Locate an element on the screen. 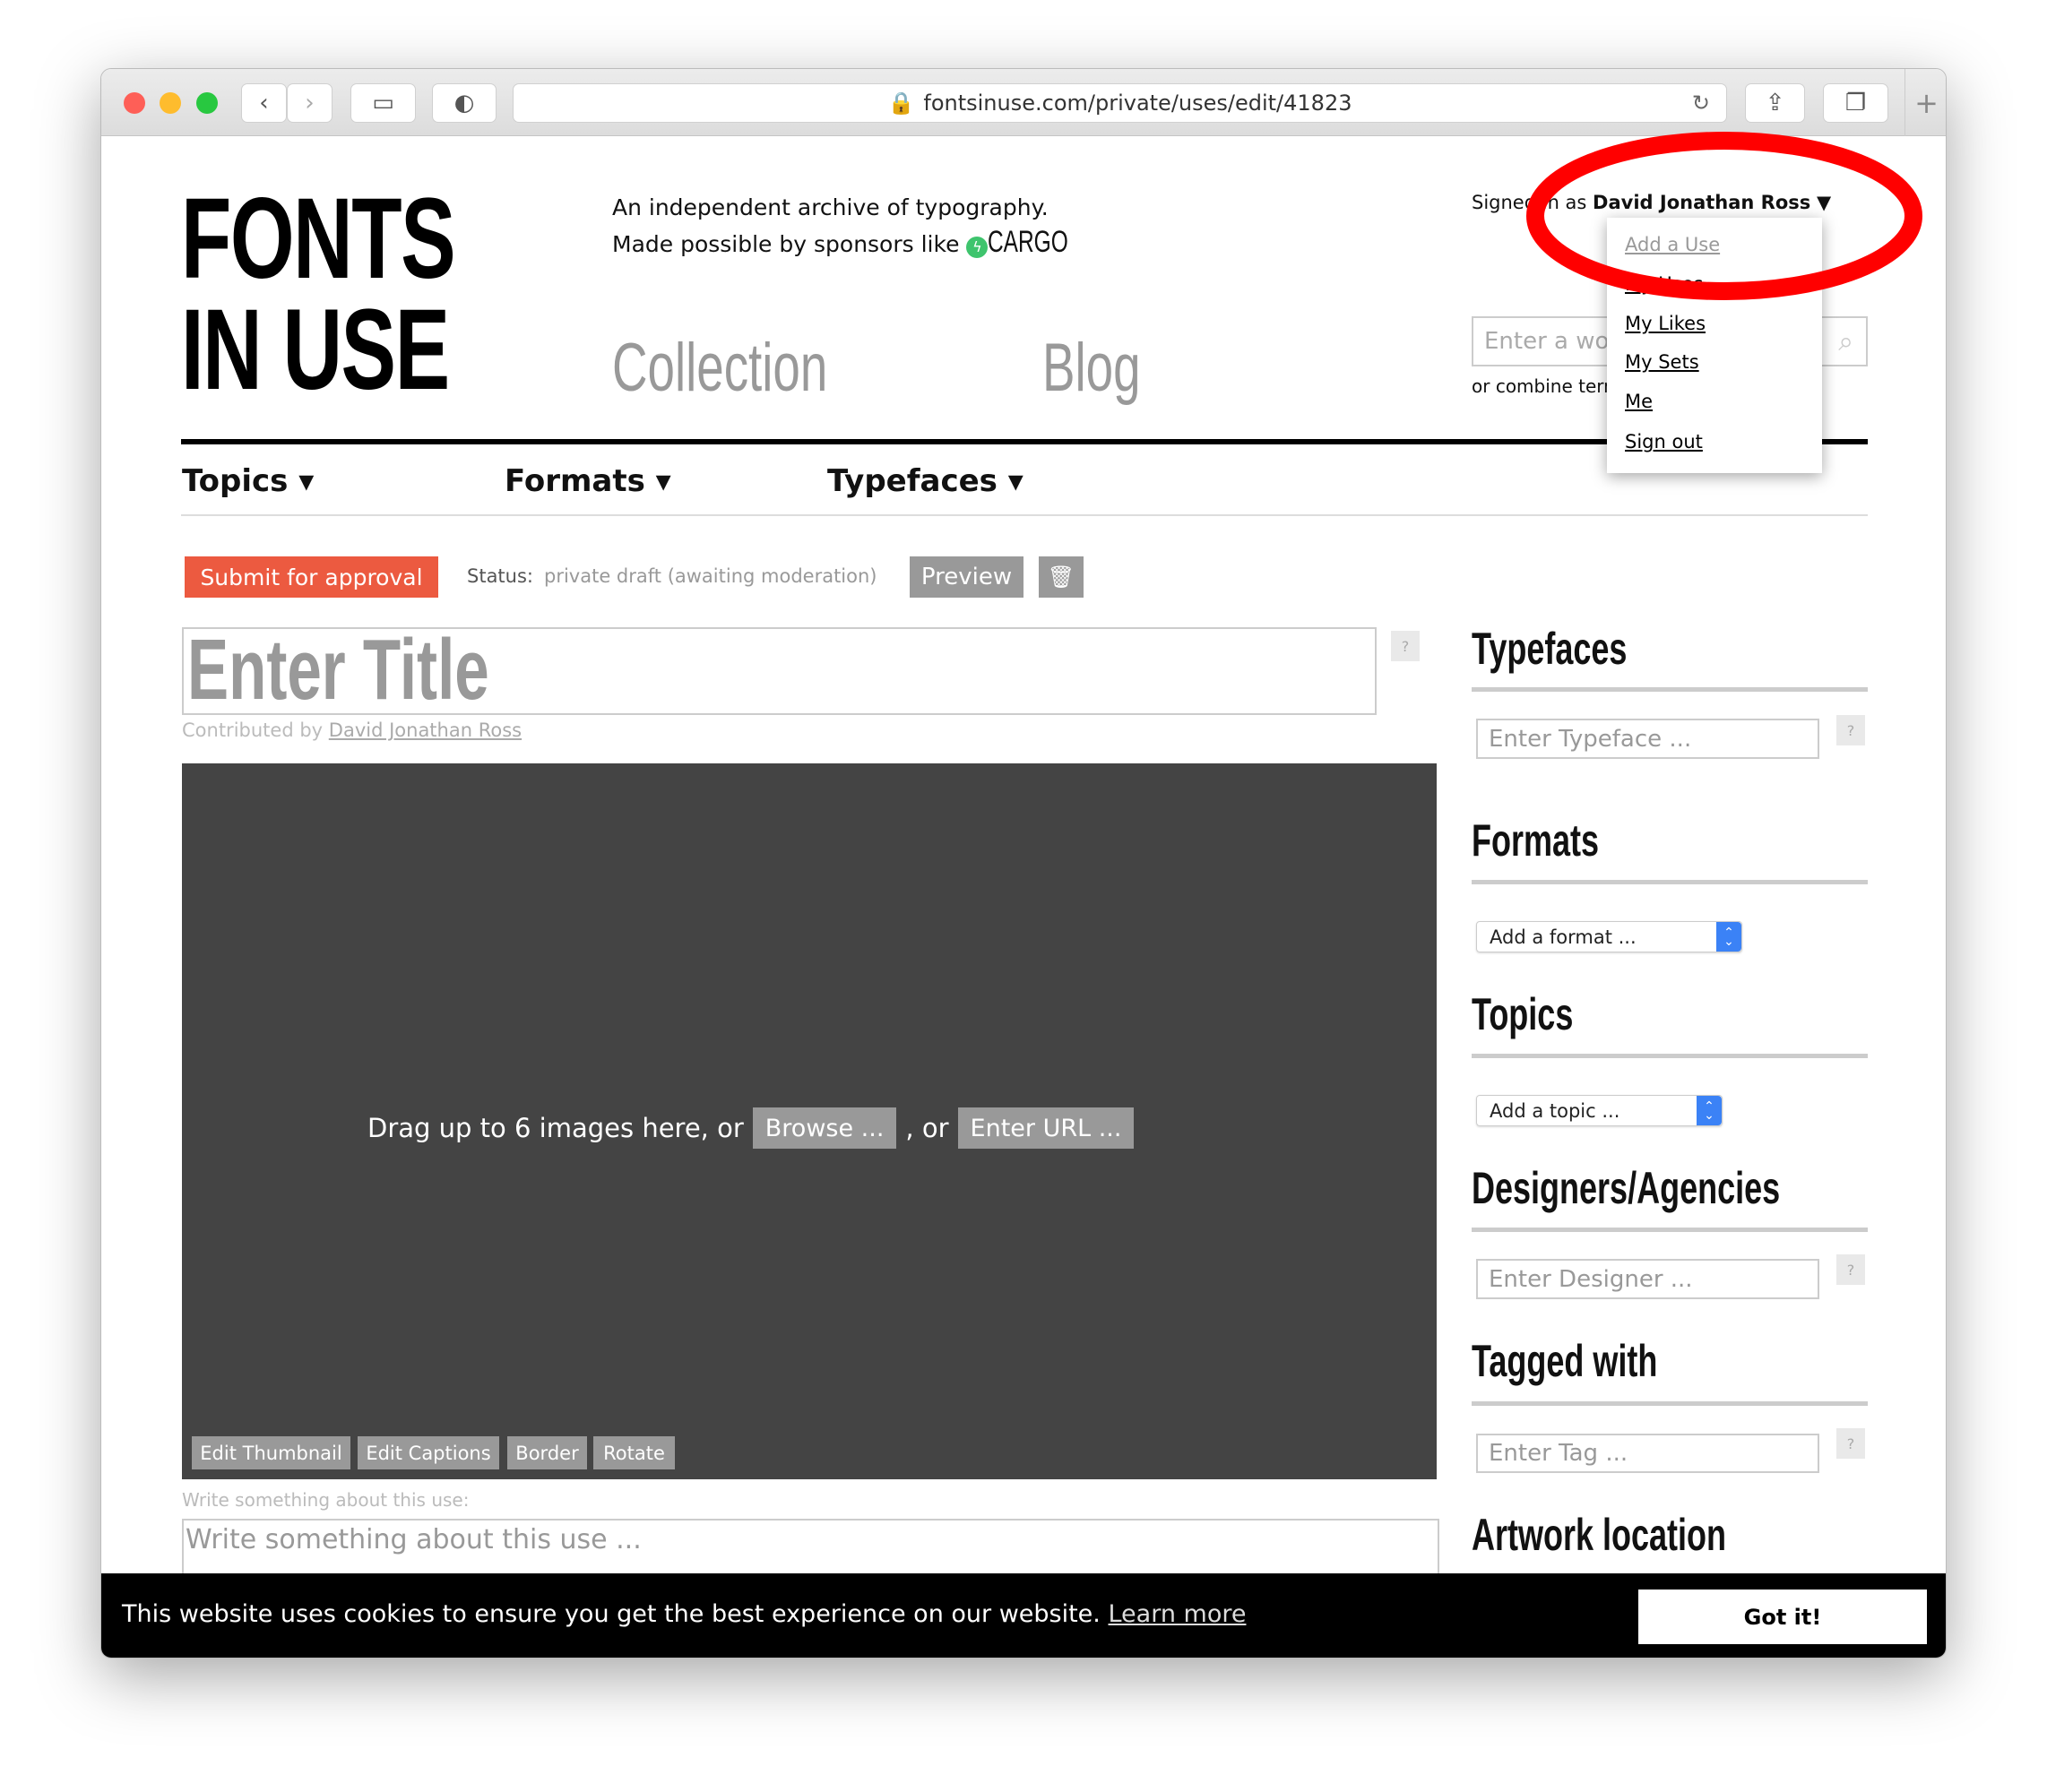 The width and height of the screenshot is (2047, 1792). sponsor-link: CARGO is located at coordinates (1028, 242).